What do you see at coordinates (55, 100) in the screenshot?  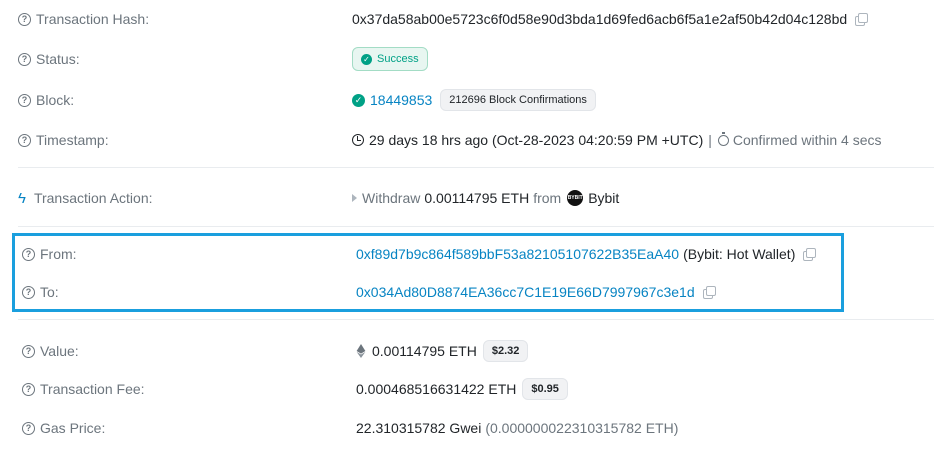 I see `block-label: Block:` at bounding box center [55, 100].